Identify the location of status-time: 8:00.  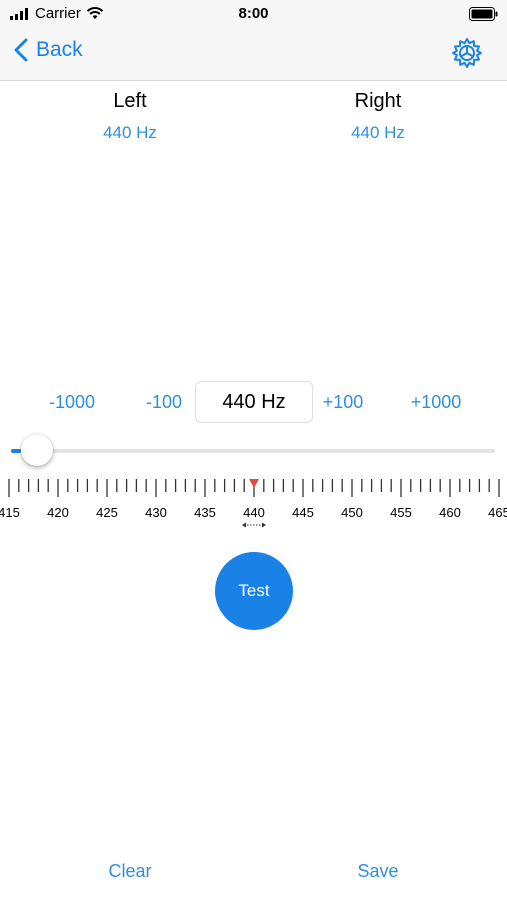
(253, 13).